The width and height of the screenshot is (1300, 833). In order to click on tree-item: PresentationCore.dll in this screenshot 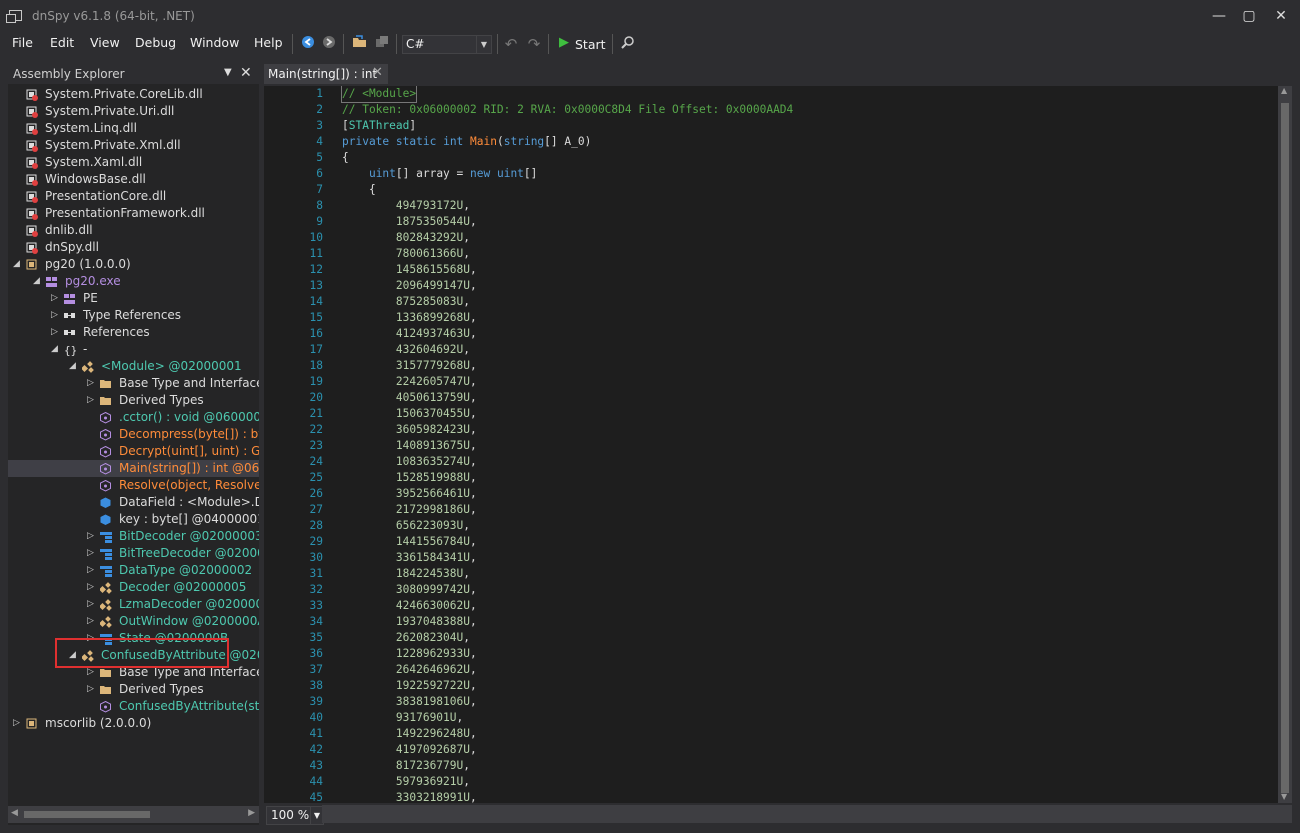, I will do `click(133, 196)`.